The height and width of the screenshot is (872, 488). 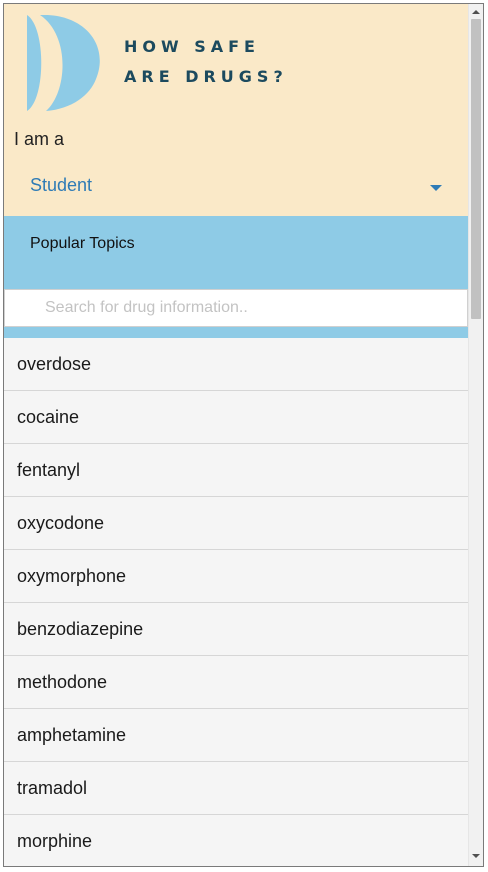 What do you see at coordinates (476, 12) in the screenshot?
I see `scroll-up-arrow-icon` at bounding box center [476, 12].